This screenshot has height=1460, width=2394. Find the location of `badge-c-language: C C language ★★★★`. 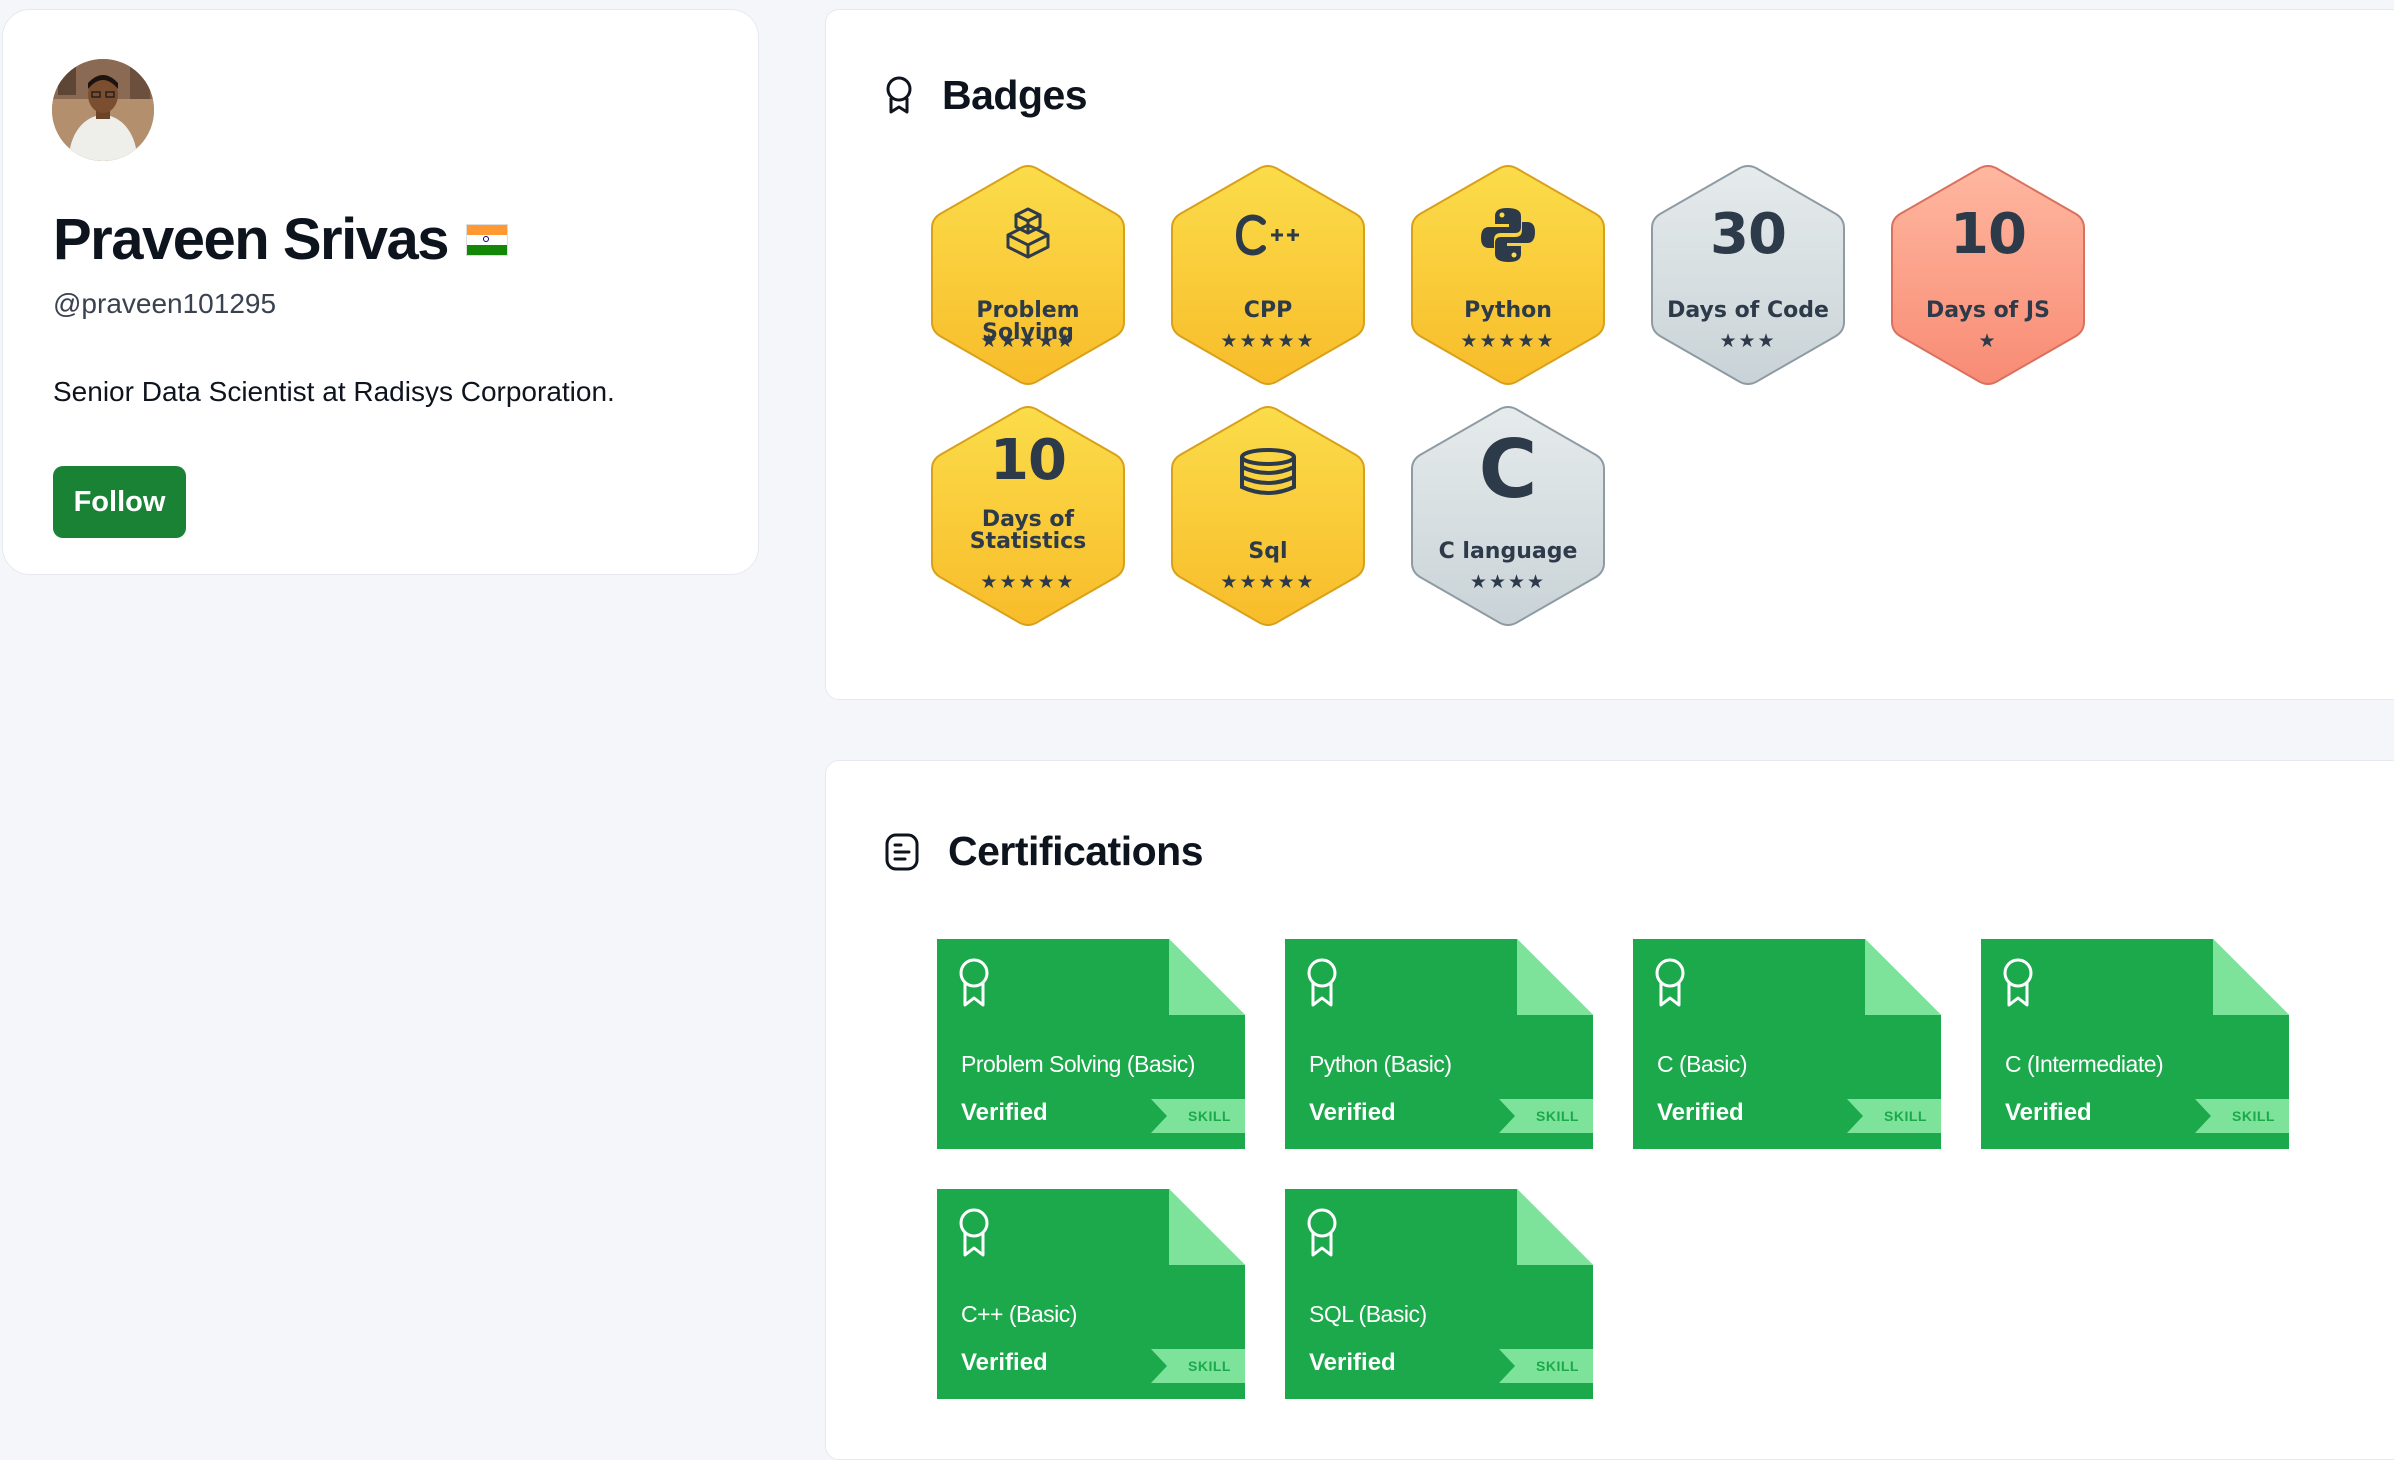

badge-c-language: C C language ★★★★ is located at coordinates (1508, 516).